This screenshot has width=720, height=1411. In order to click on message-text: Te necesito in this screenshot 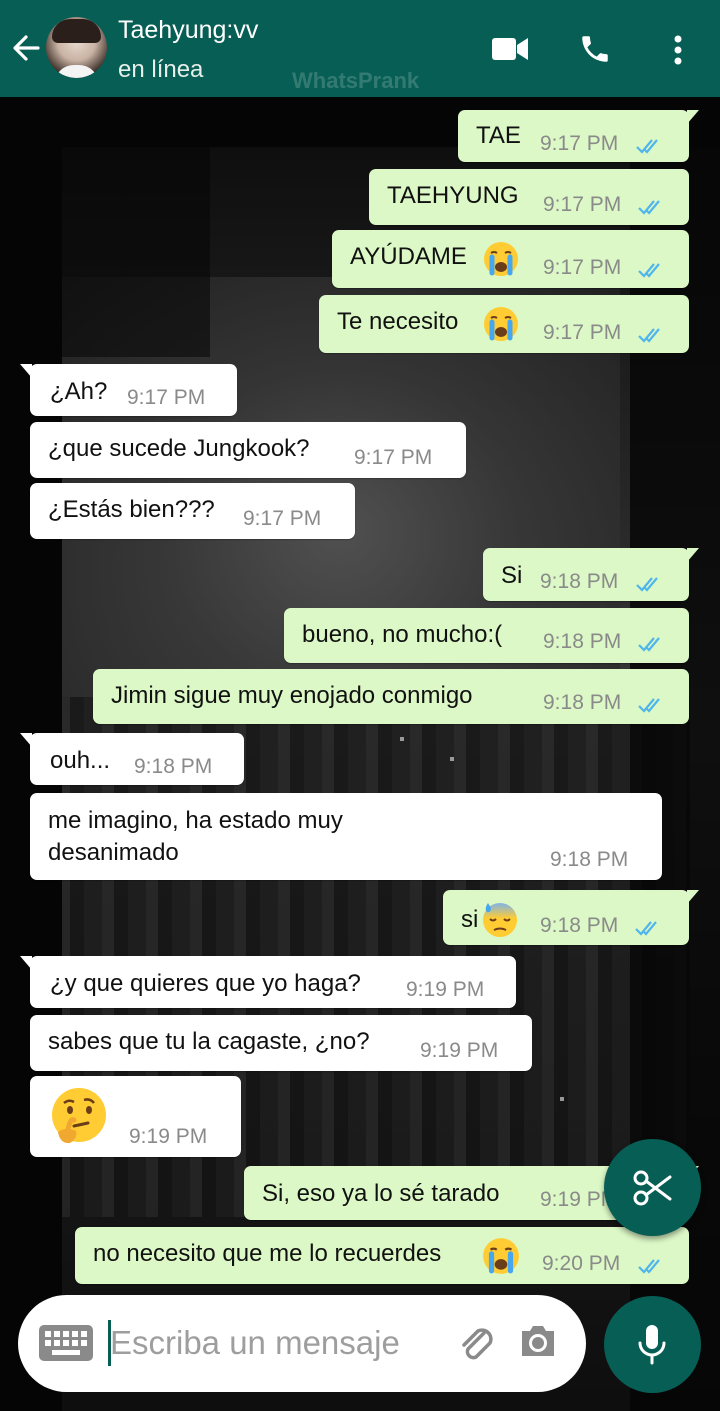, I will do `click(398, 321)`.